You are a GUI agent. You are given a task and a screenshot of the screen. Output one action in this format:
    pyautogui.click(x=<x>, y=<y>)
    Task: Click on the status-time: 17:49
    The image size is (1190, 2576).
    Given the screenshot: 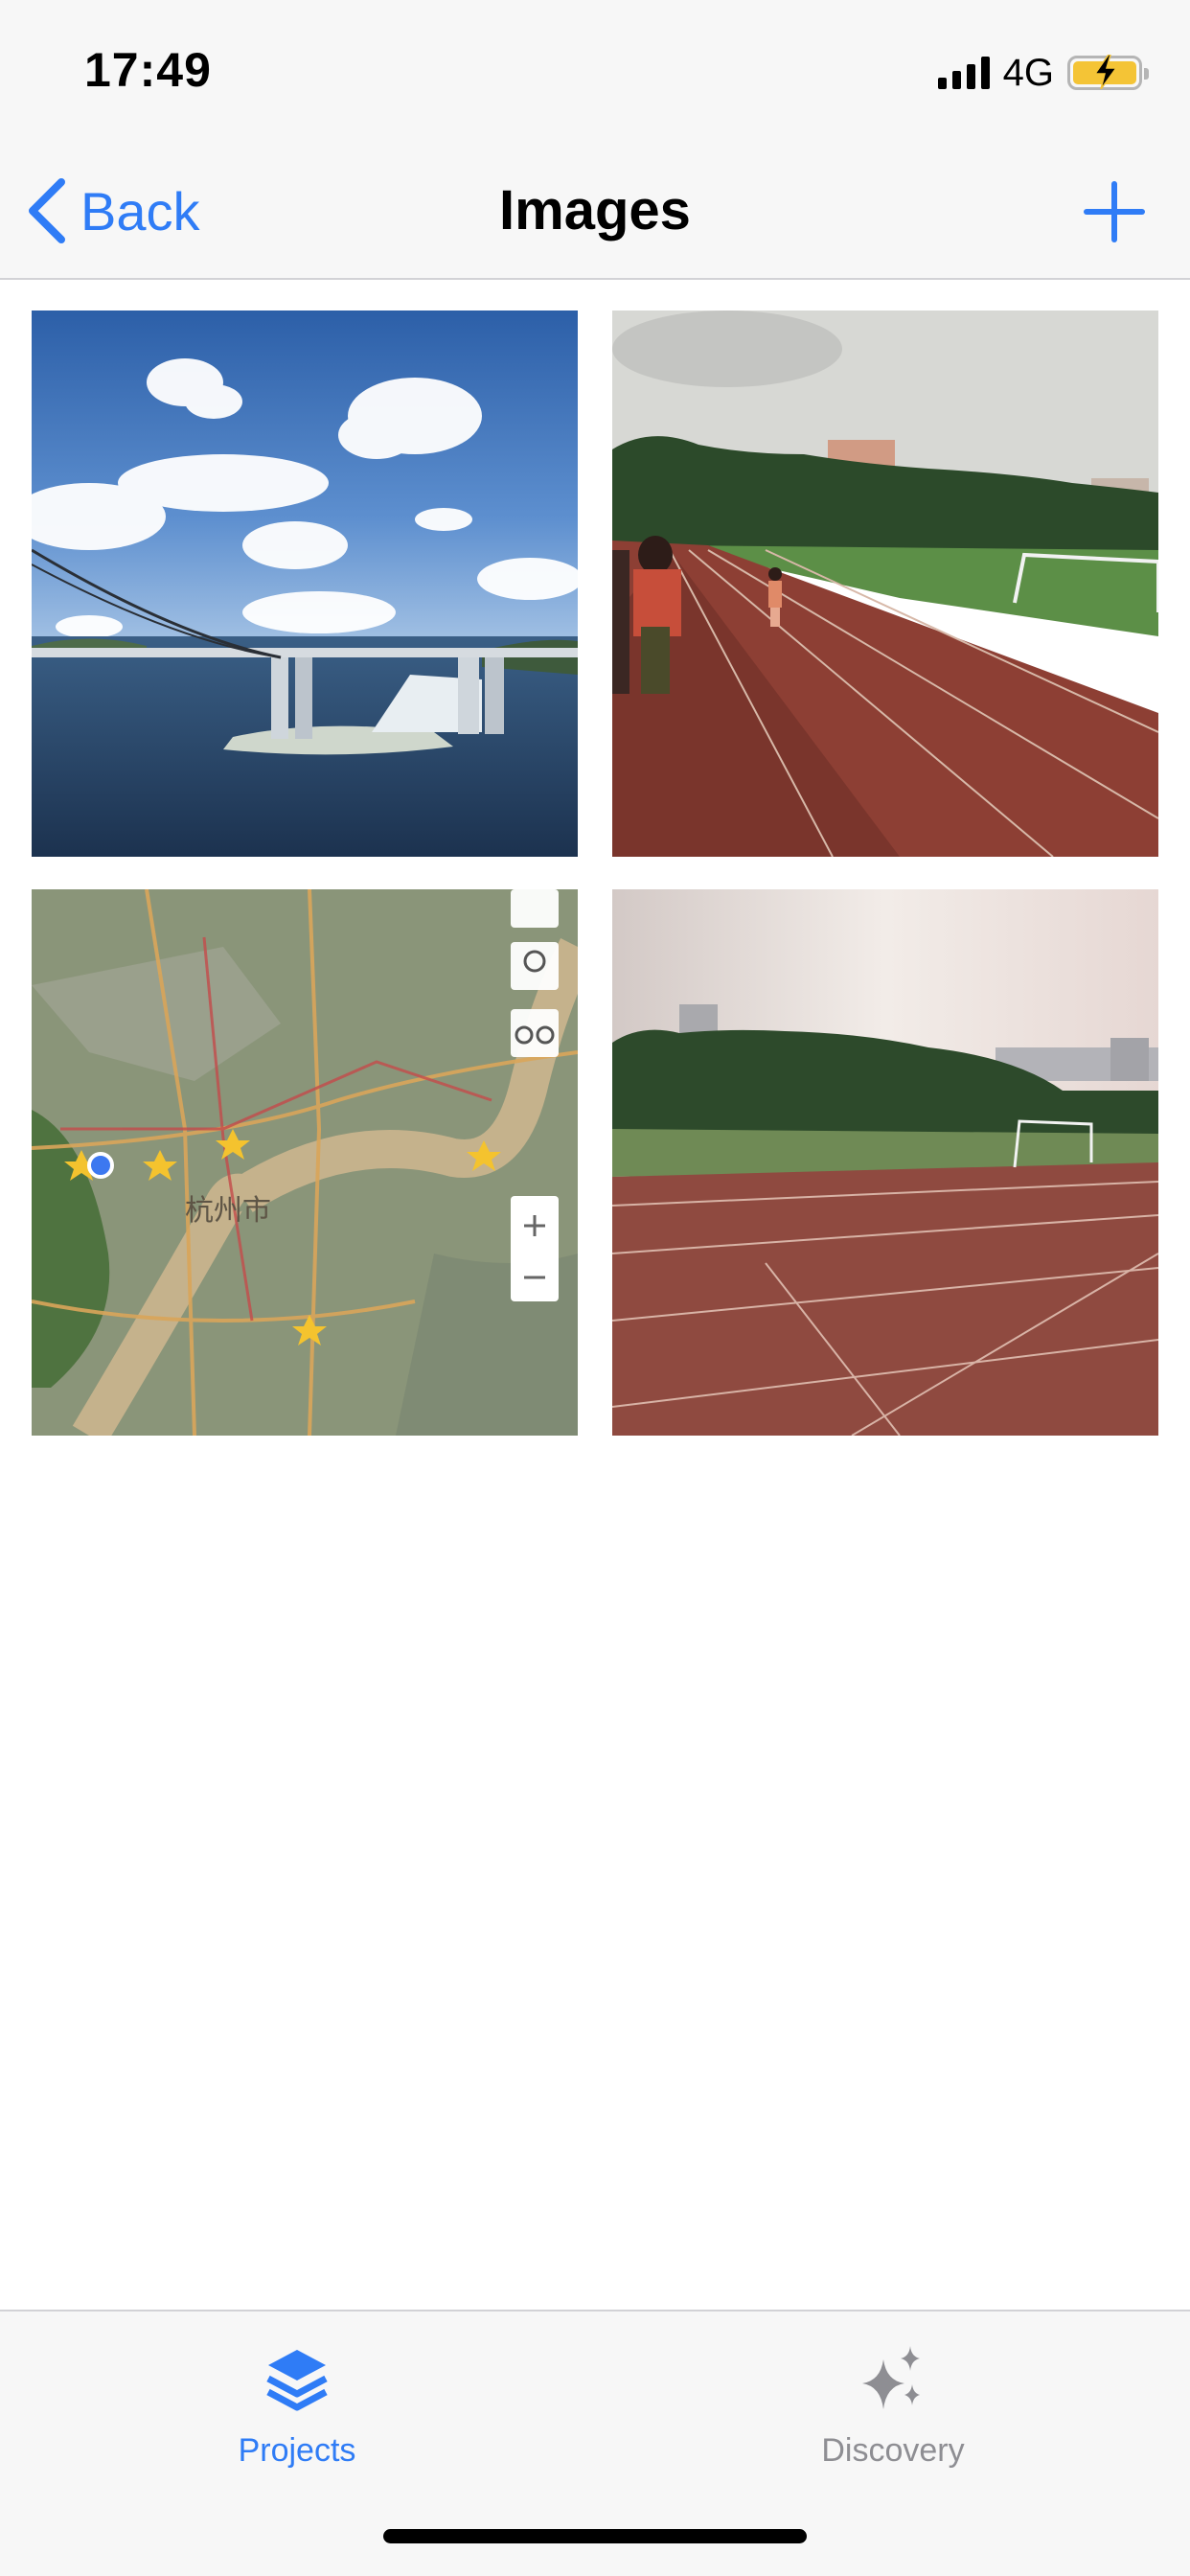 What is the action you would take?
    pyautogui.click(x=148, y=70)
    